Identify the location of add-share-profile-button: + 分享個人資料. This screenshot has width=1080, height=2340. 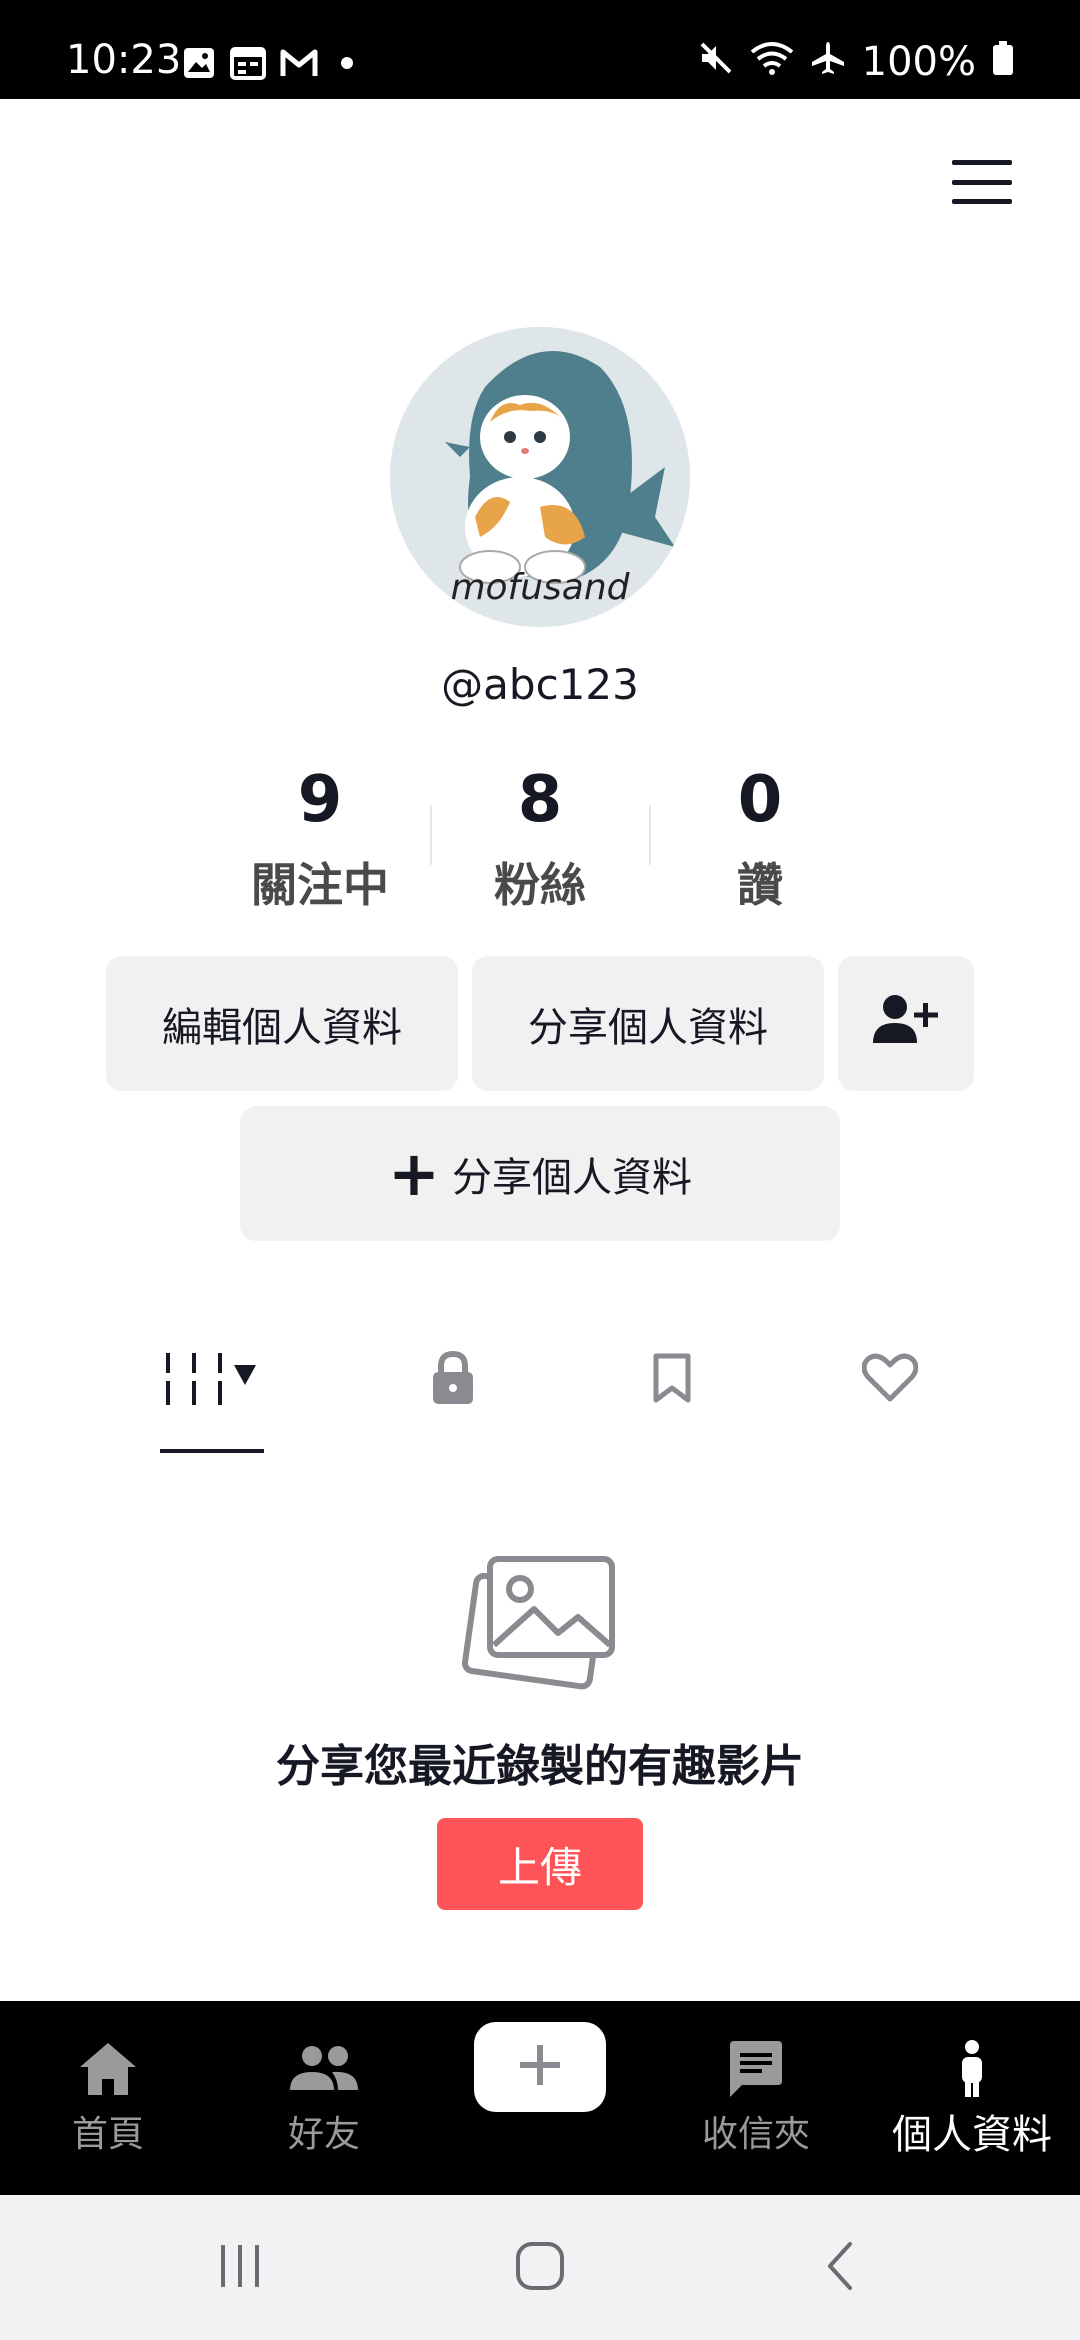
(540, 1173).